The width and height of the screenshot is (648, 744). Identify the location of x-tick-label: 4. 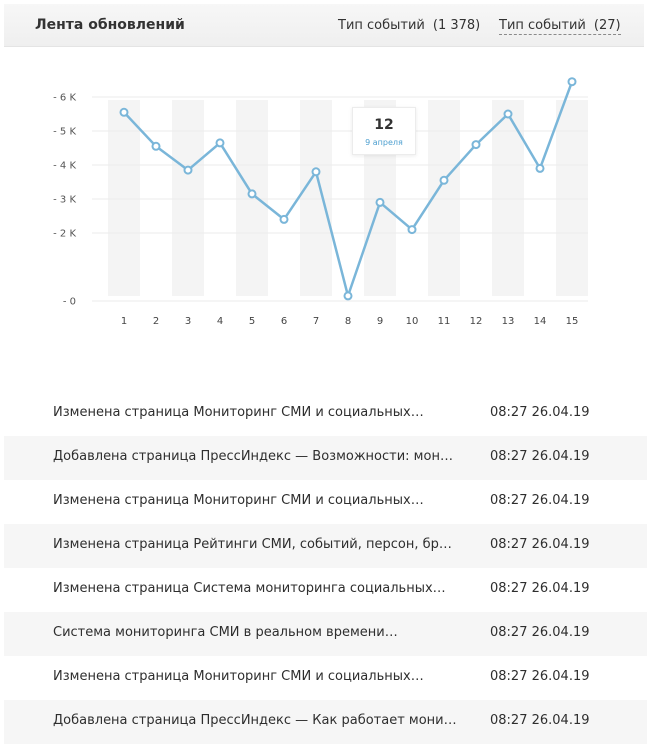
(220, 321).